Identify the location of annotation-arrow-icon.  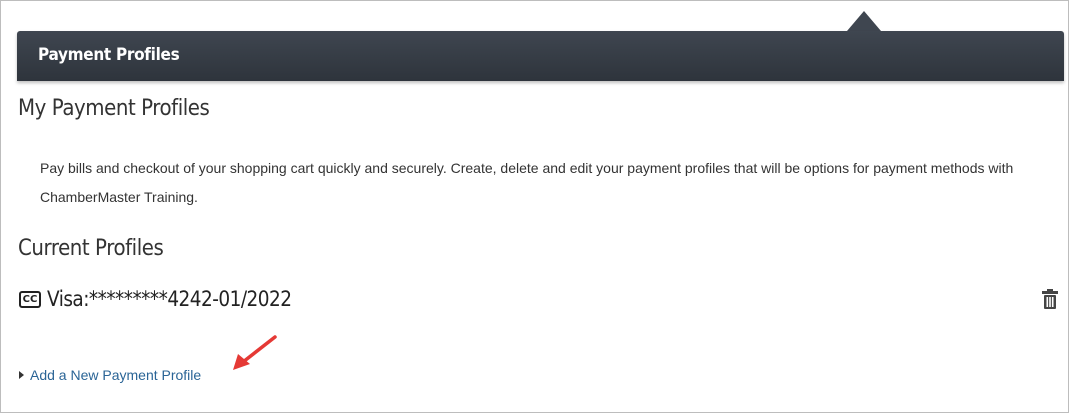
(255, 352).